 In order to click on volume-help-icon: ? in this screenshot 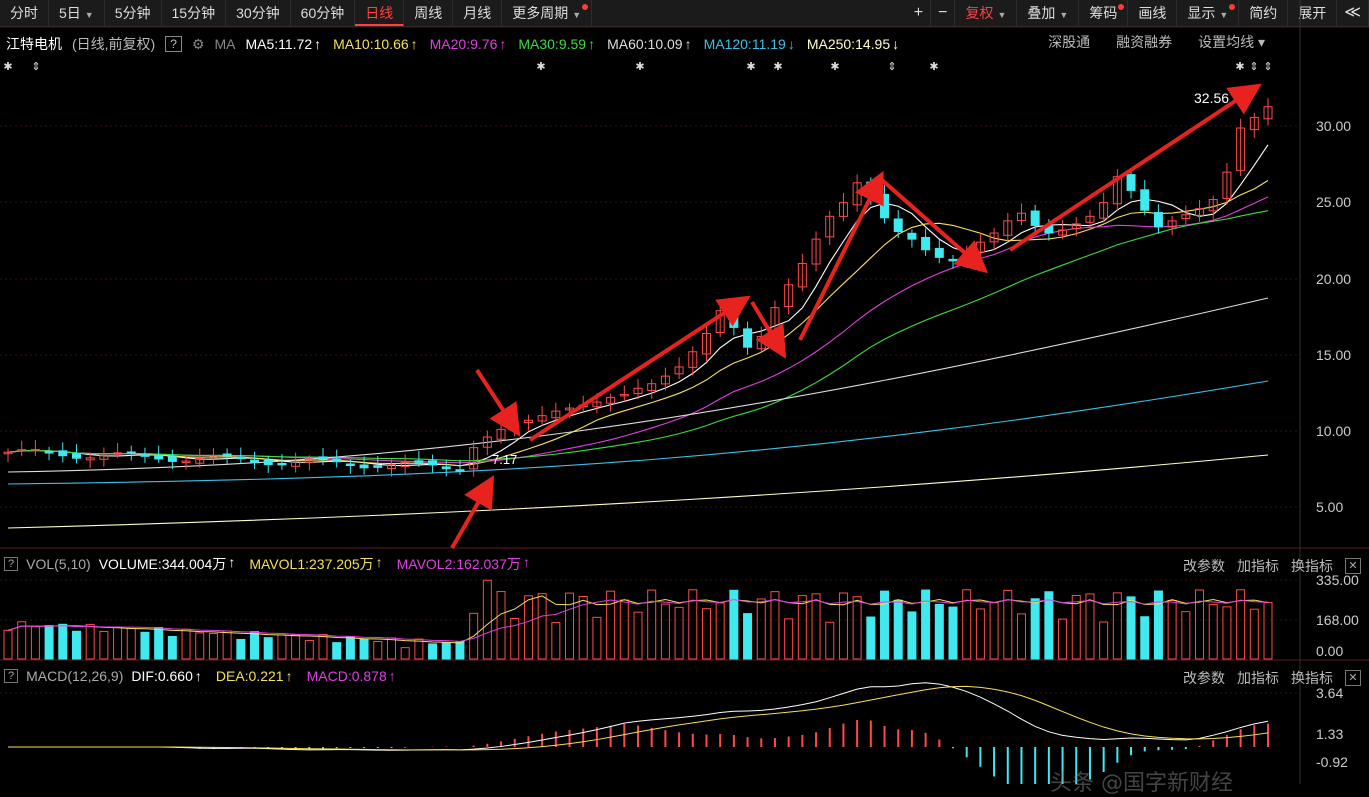, I will do `click(11, 564)`.